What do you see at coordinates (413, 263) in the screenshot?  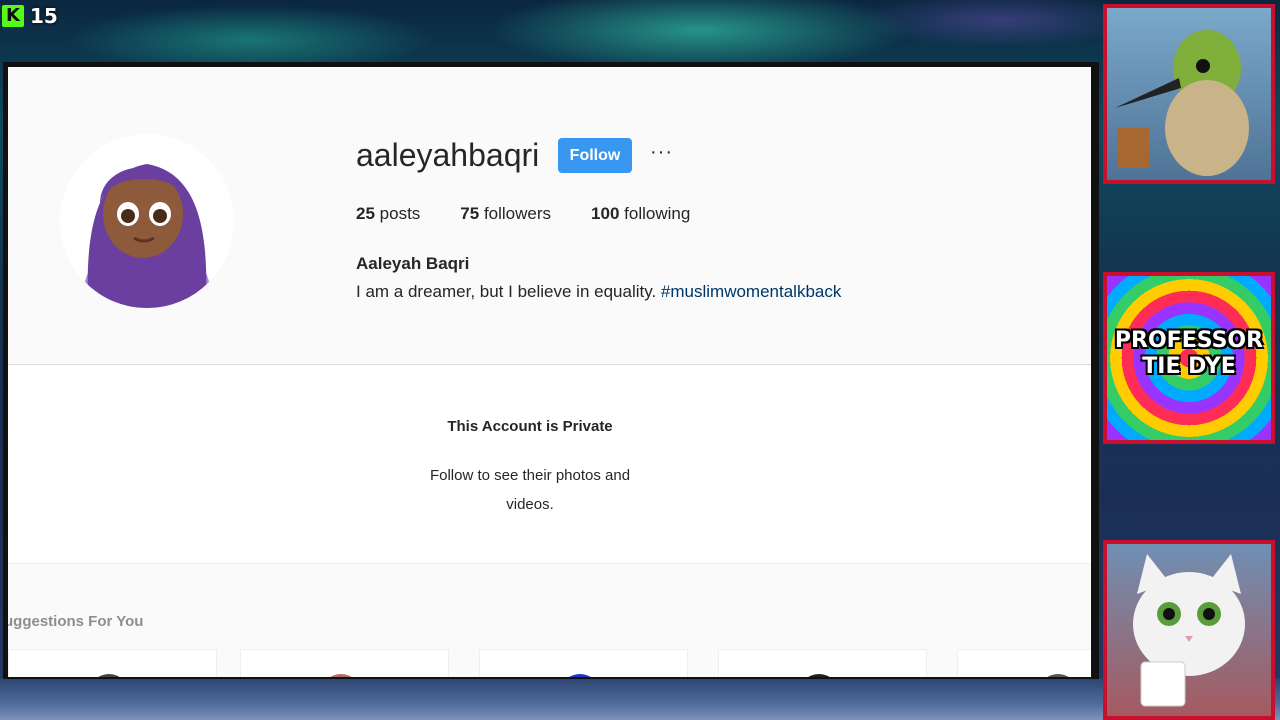 I see `profile-full-name: Aaleyah Baqri` at bounding box center [413, 263].